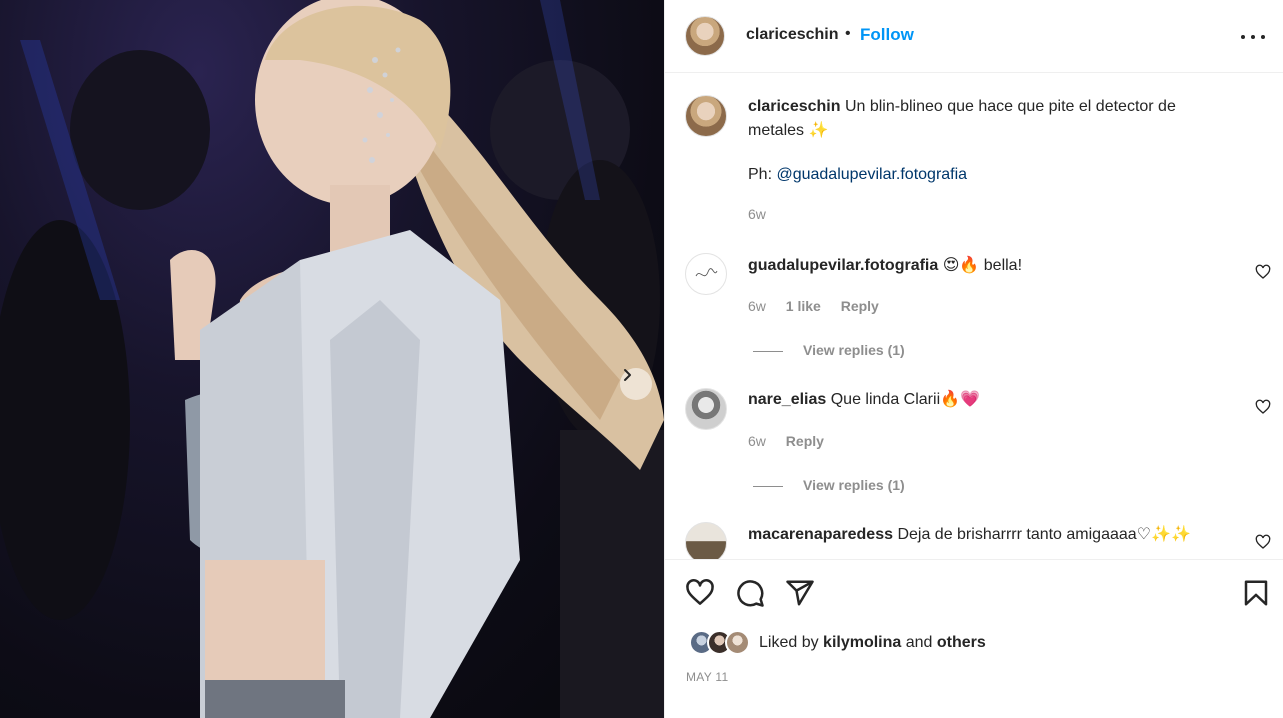 The height and width of the screenshot is (718, 1283). I want to click on author-avatar, so click(705, 36).